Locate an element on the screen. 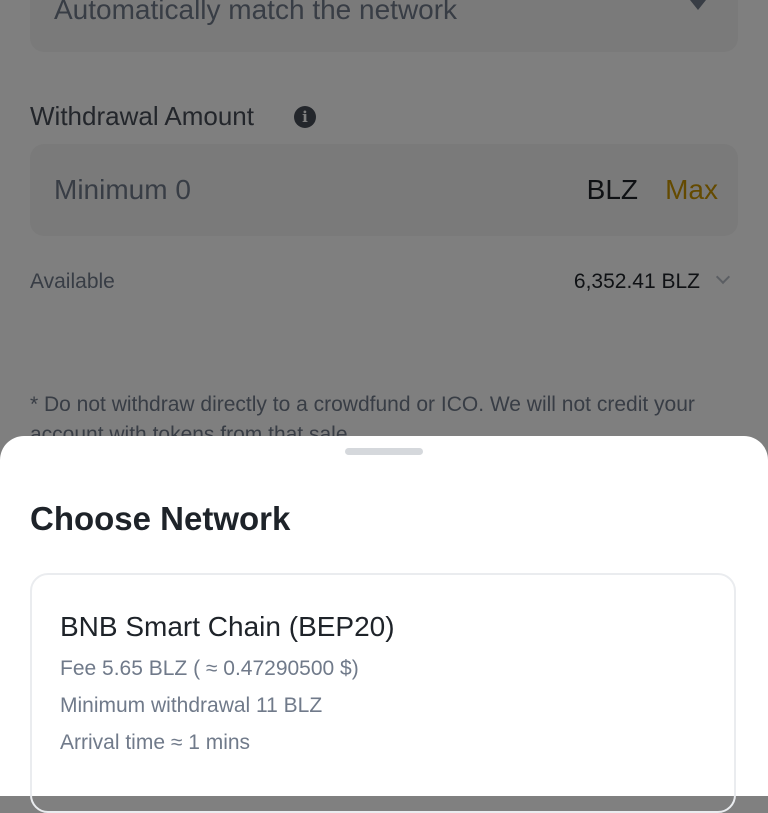 Image resolution: width=768 pixels, height=813 pixels. network-arrival-time: Arrival time ≈ 1 mins is located at coordinates (155, 742).